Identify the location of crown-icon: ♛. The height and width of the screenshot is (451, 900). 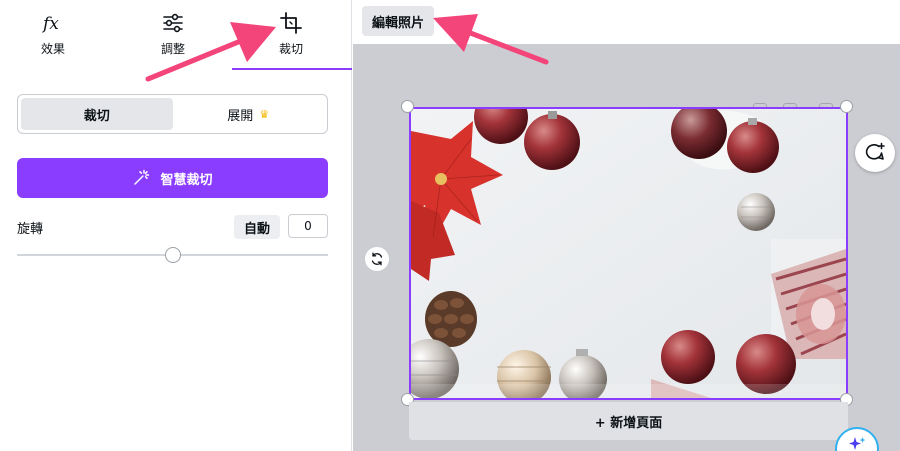
(264, 114).